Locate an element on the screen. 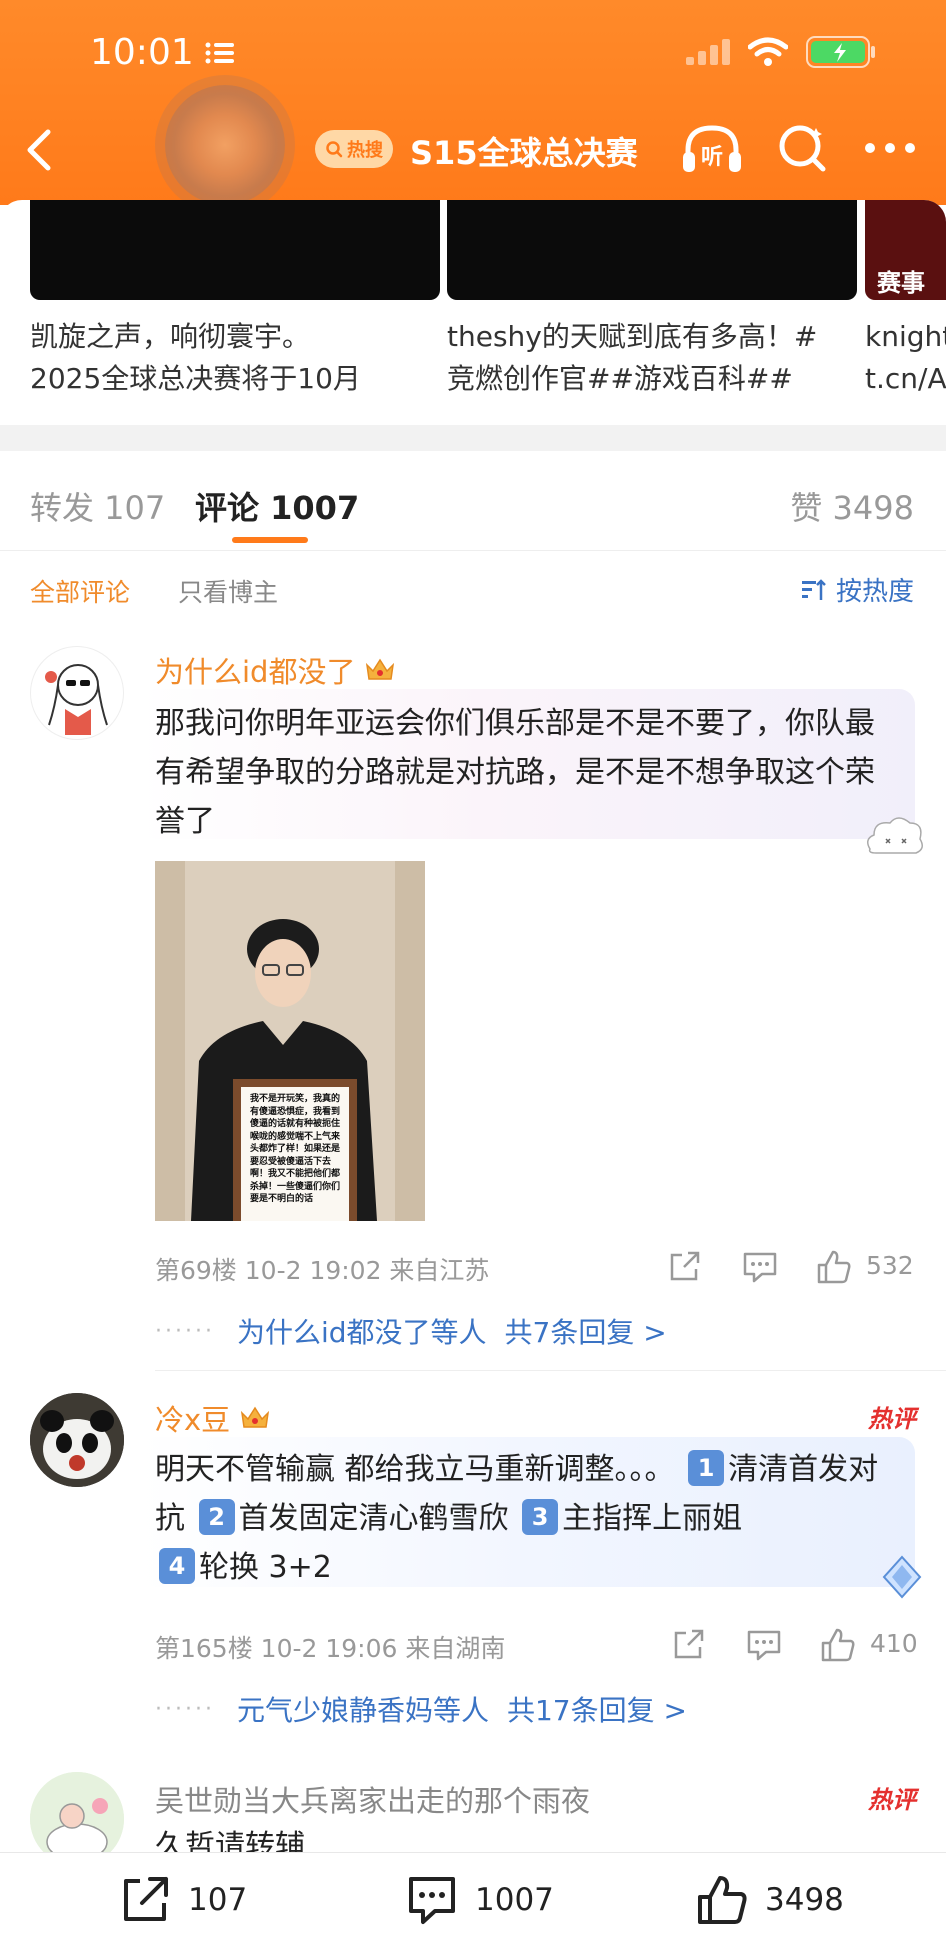 This screenshot has height=1949, width=946. cartoon-avatar is located at coordinates (77, 1812).